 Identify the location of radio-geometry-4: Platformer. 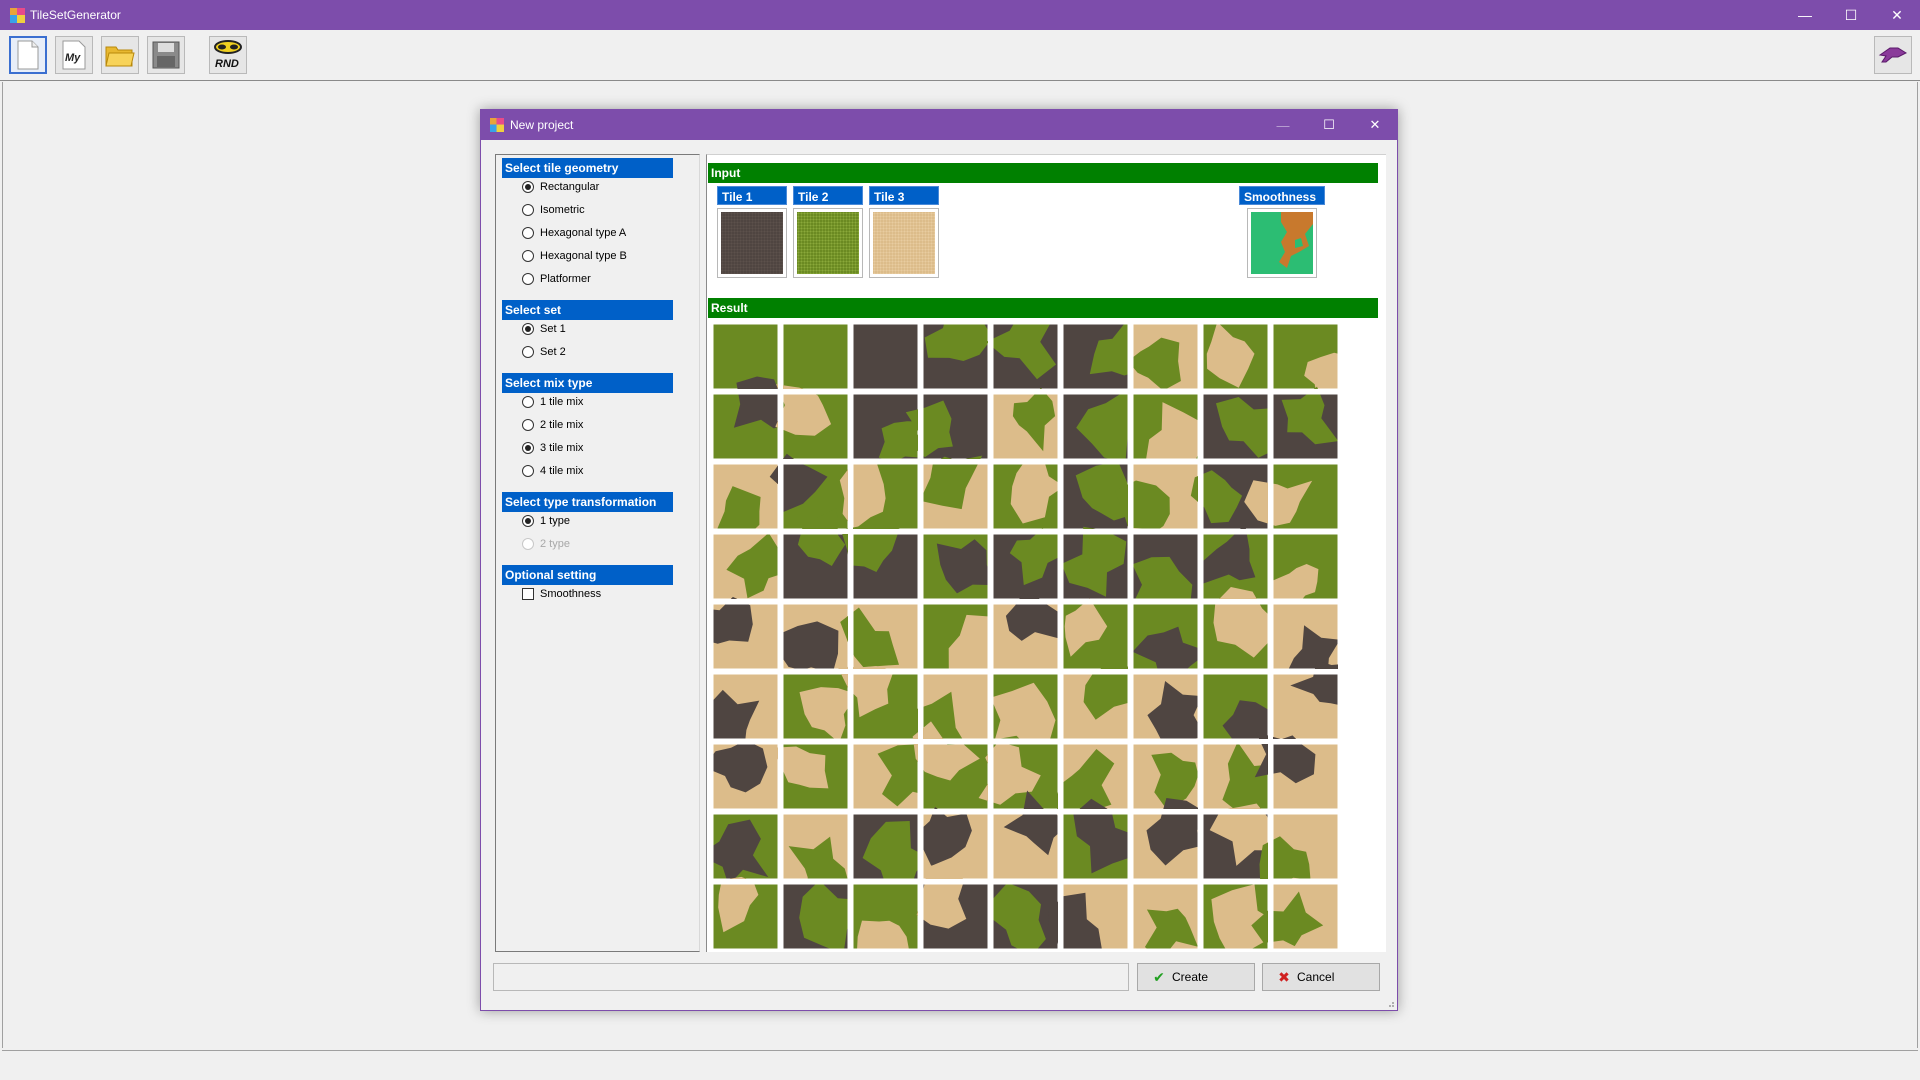
(556, 279).